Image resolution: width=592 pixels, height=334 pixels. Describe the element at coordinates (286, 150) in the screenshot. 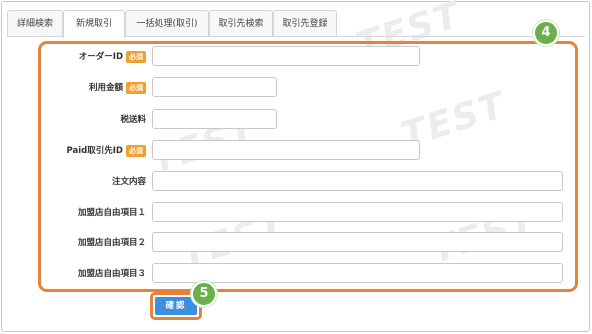

I see `paid-customer-id-input` at that location.